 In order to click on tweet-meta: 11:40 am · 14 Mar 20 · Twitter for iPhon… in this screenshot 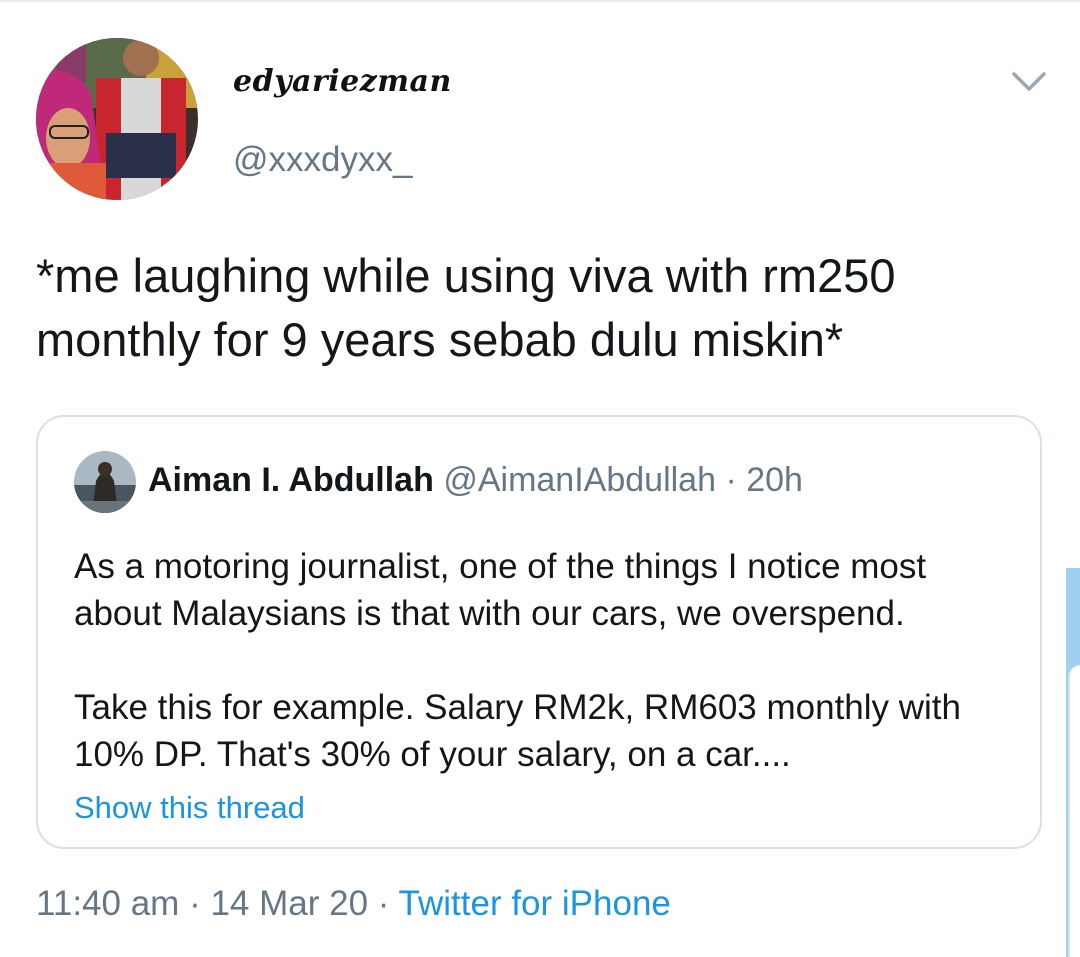, I will do `click(353, 904)`.